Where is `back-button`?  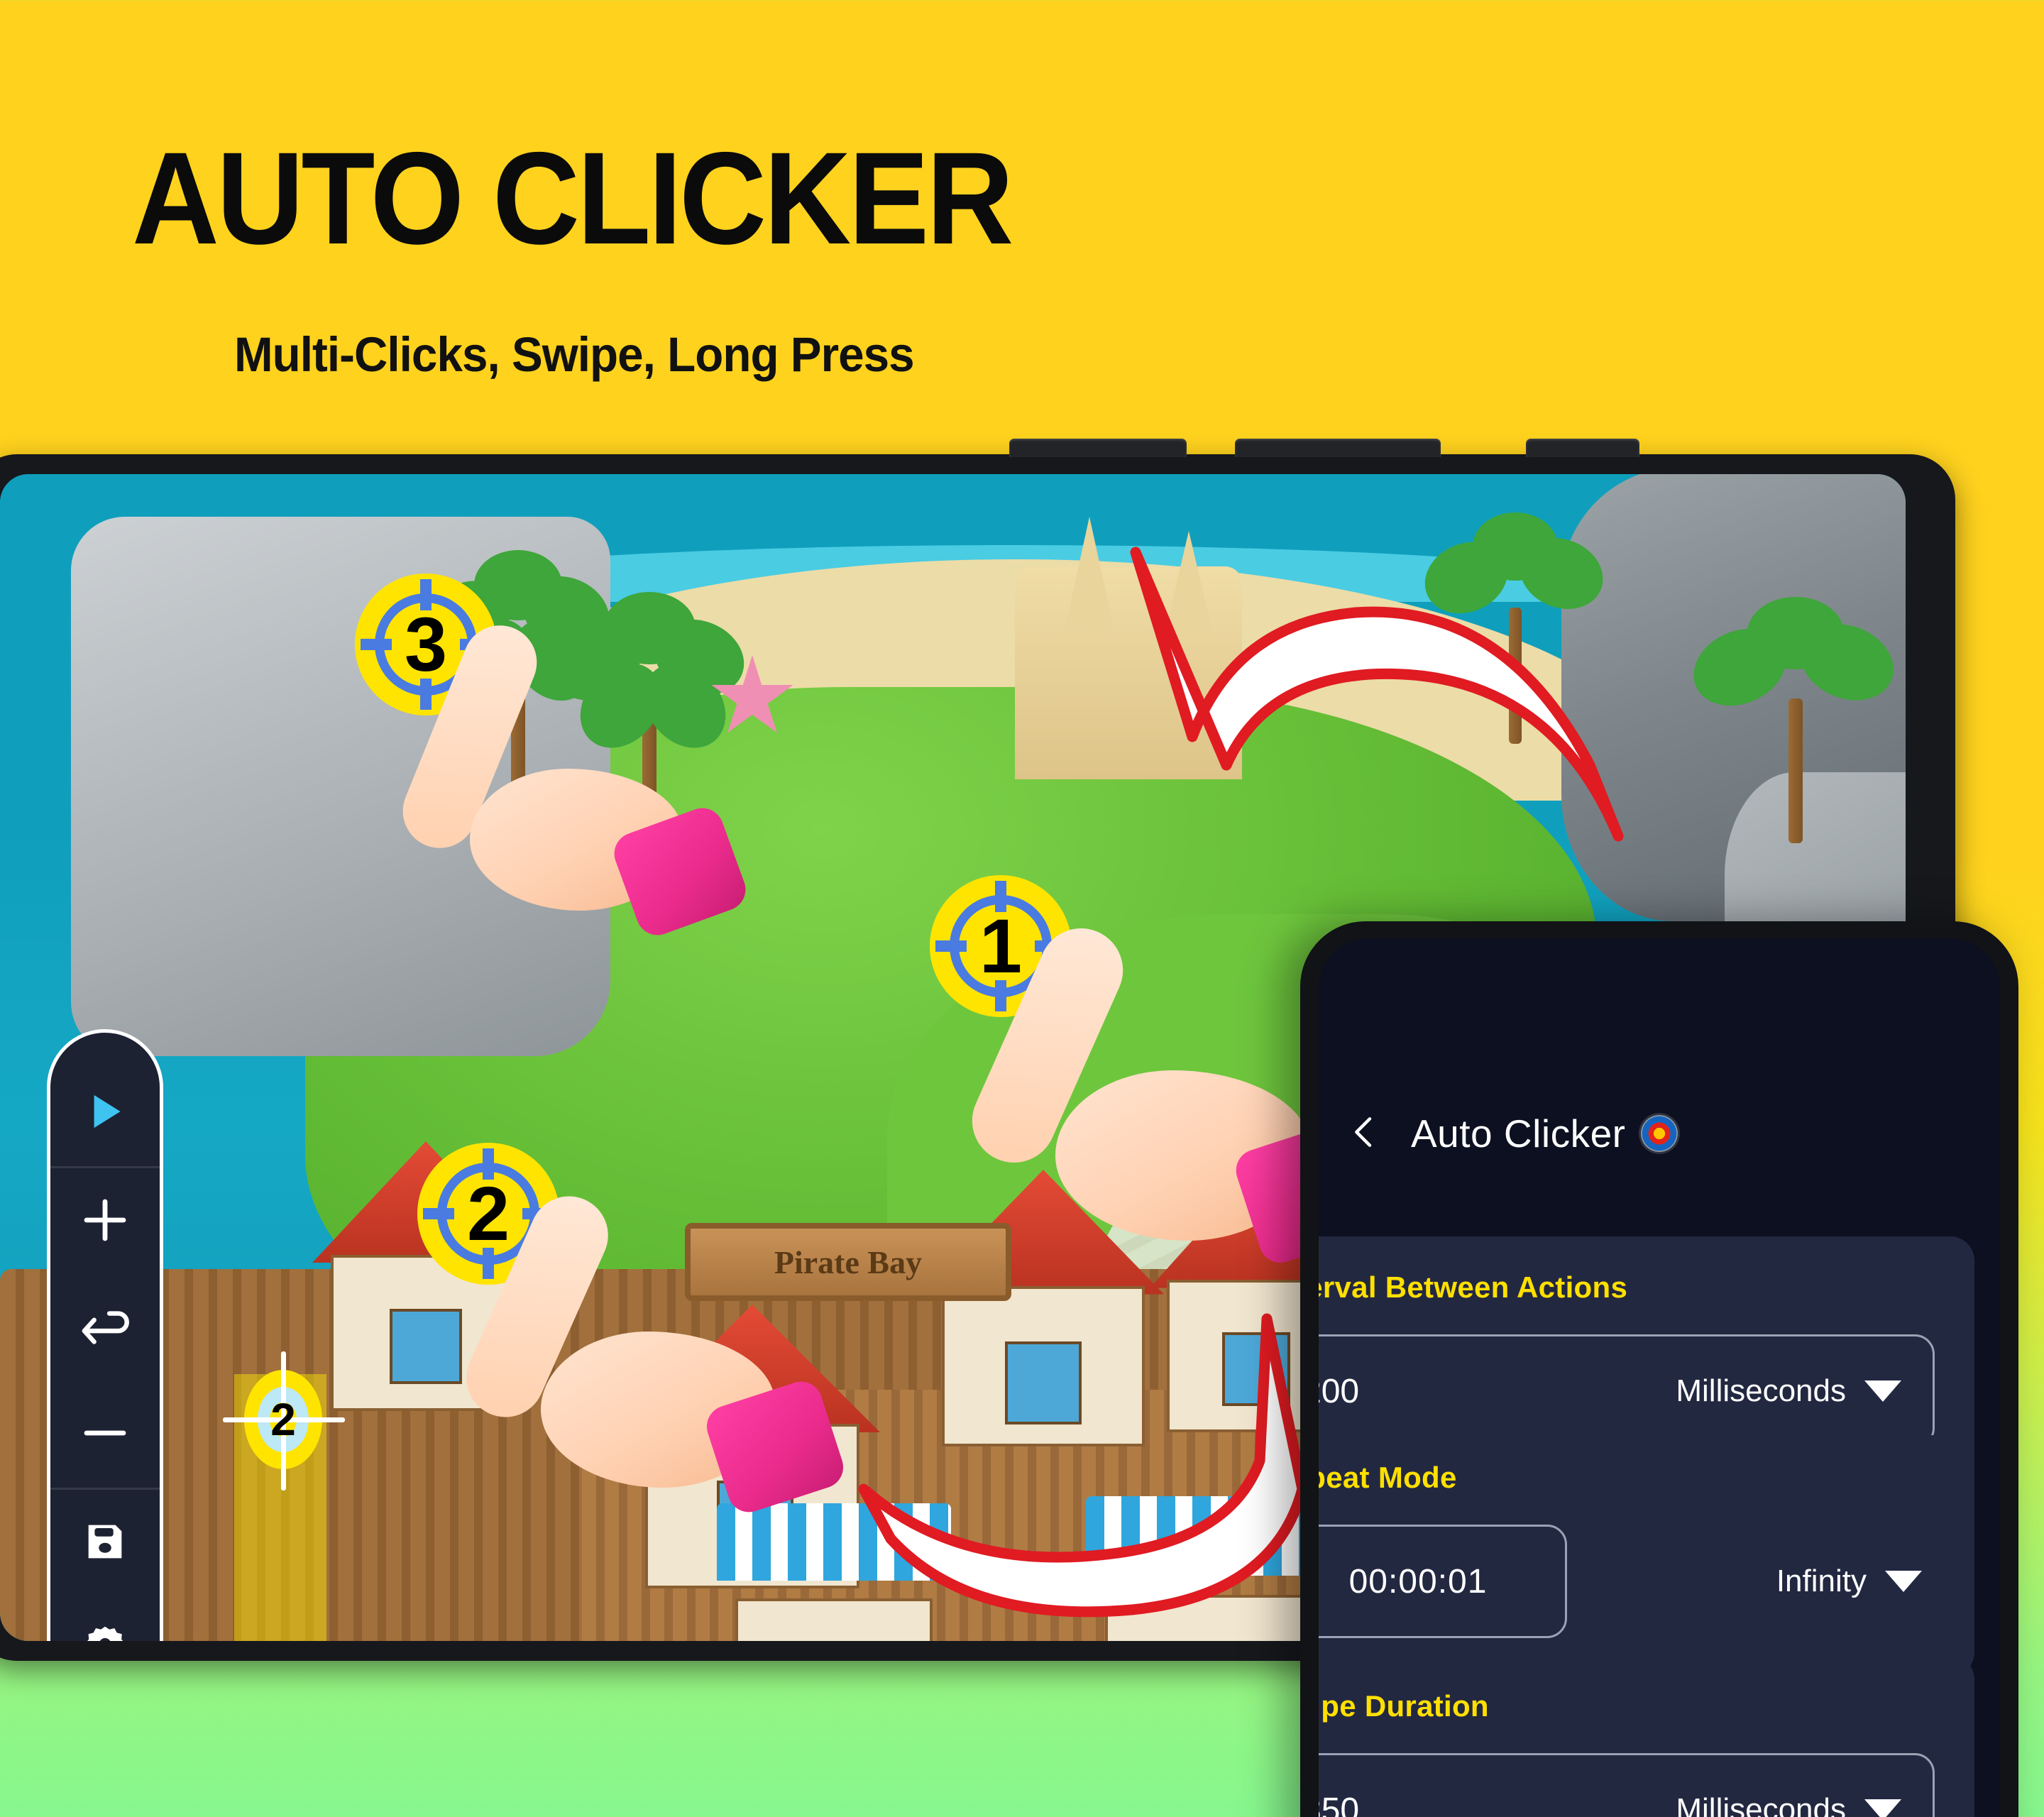 back-button is located at coordinates (1365, 1133).